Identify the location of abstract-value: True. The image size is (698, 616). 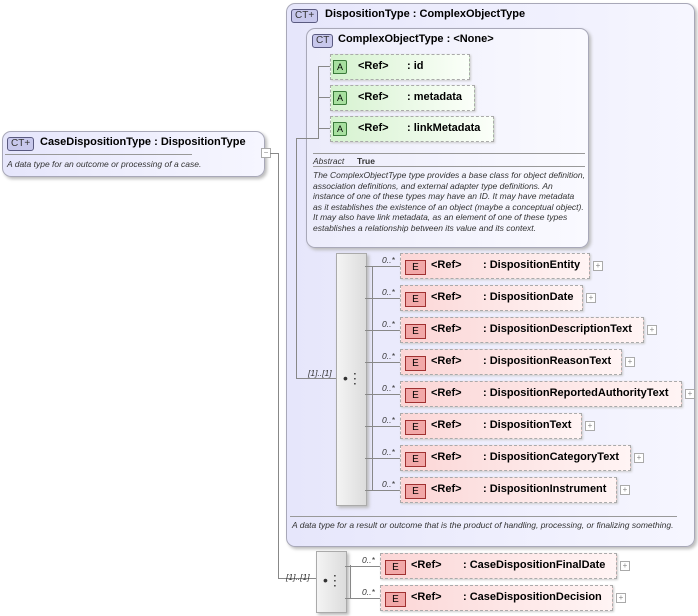
(366, 161).